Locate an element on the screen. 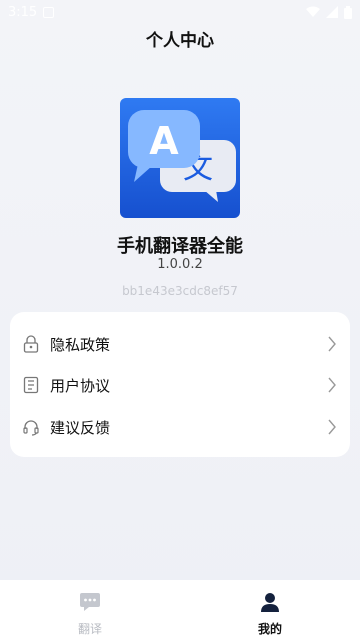 The height and width of the screenshot is (640, 360). menu-item-privacy-policy: 隐私政策 is located at coordinates (180, 344).